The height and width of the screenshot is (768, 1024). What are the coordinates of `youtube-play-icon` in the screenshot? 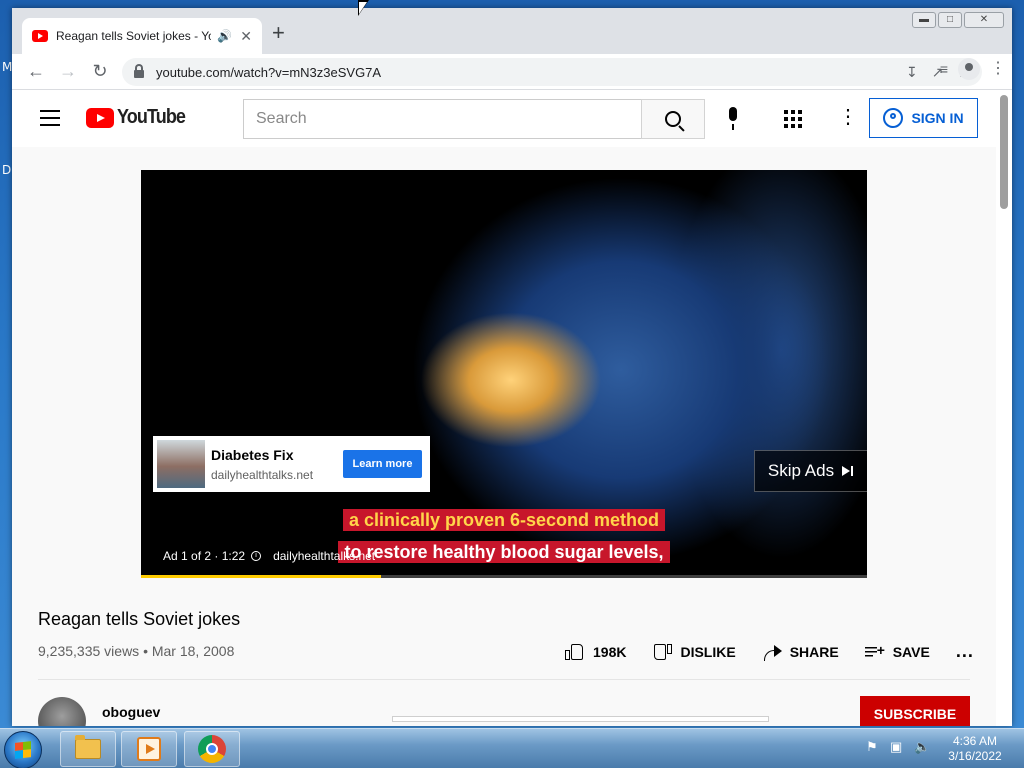 It's located at (100, 117).